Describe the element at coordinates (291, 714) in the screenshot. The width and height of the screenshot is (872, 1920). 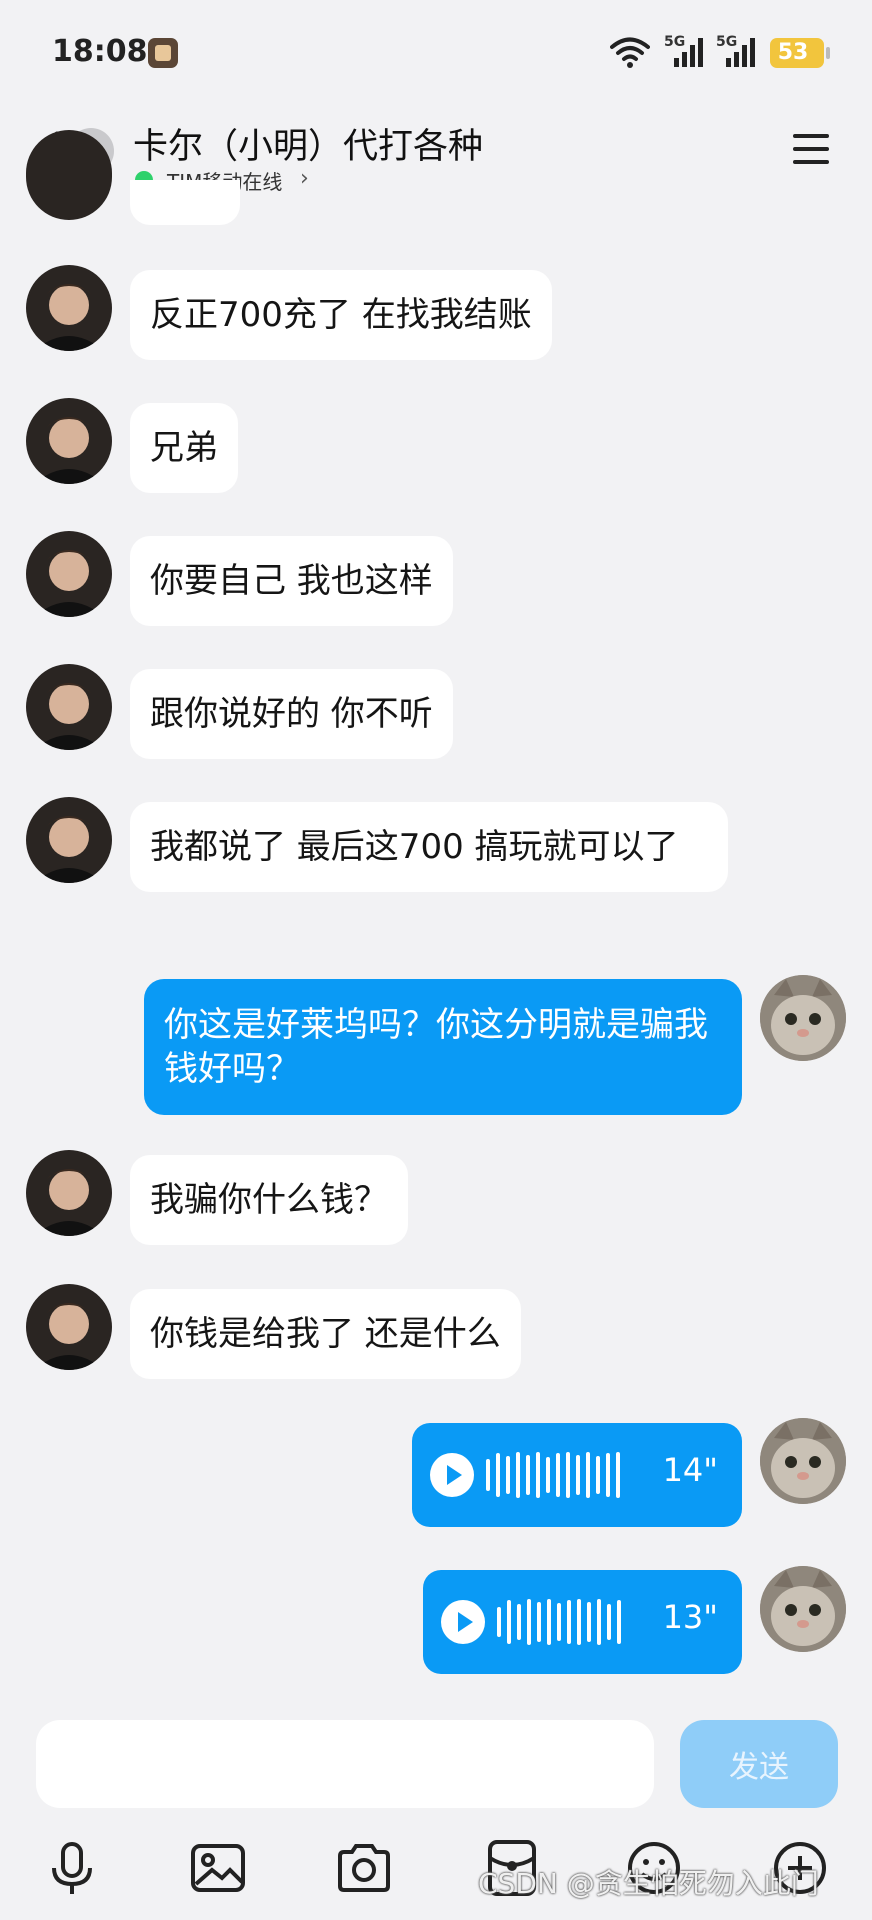
I see `message-bubble: 跟你说好的 你不听` at that location.